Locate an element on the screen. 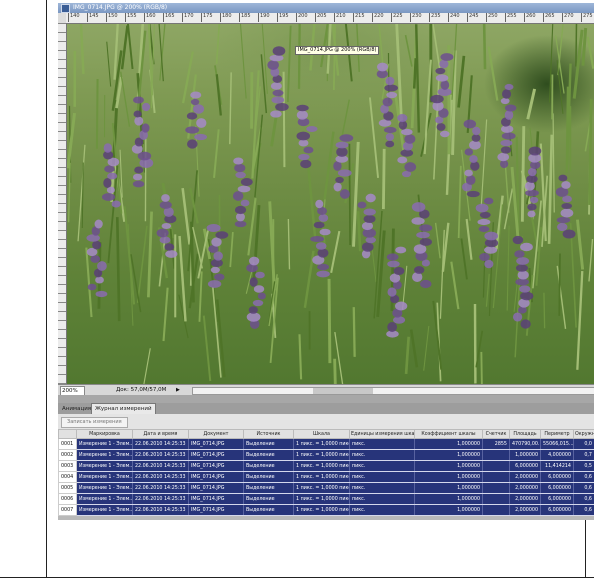 This screenshot has height=578, width=594. ruler-tick-label: 230 is located at coordinates (416, 17).